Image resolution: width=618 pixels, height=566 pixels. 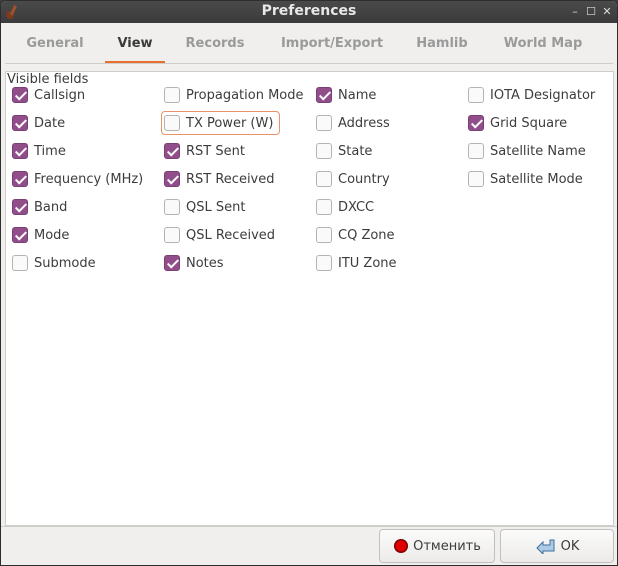 I want to click on field-option: Mode, so click(x=40, y=235).